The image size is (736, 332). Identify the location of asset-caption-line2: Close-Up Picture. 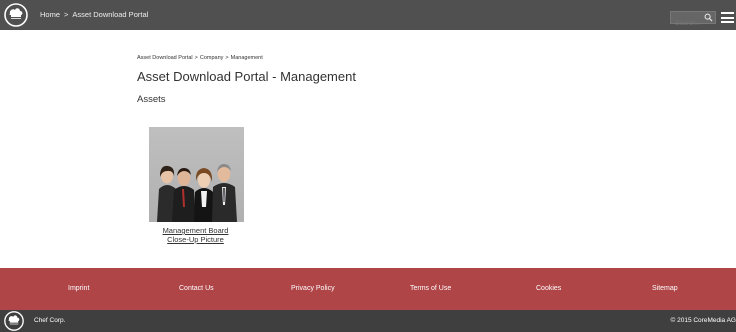
(195, 239).